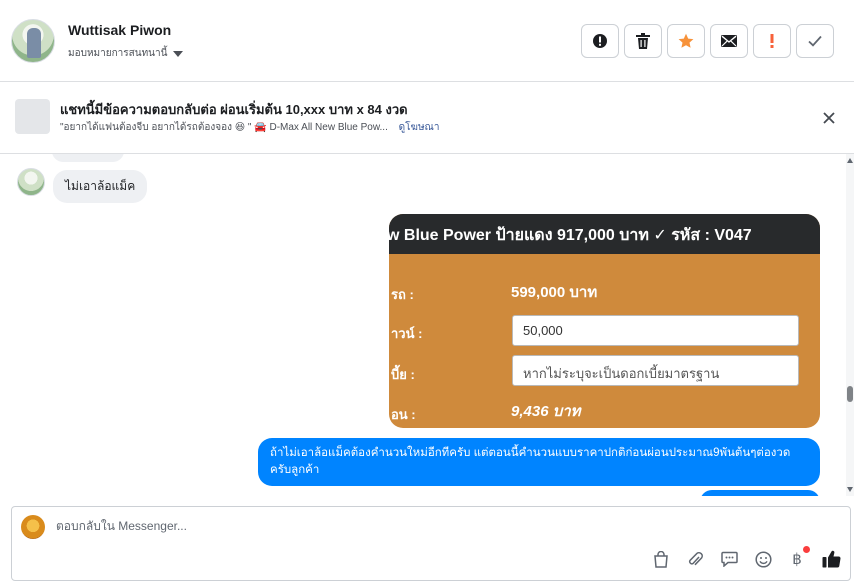 The width and height of the screenshot is (854, 585). Describe the element at coordinates (554, 292) in the screenshot. I see `image-row-value: 599,000 บาท` at that location.